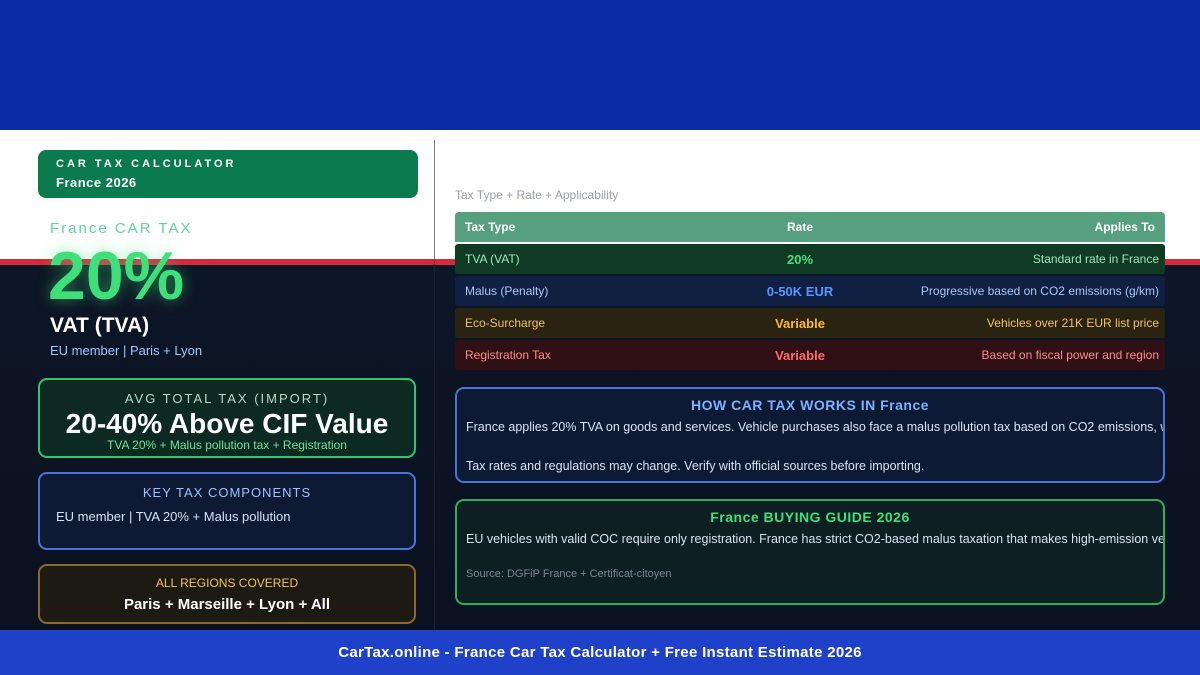  Describe the element at coordinates (1124, 227) in the screenshot. I see `header-applies-to: Applies To` at that location.